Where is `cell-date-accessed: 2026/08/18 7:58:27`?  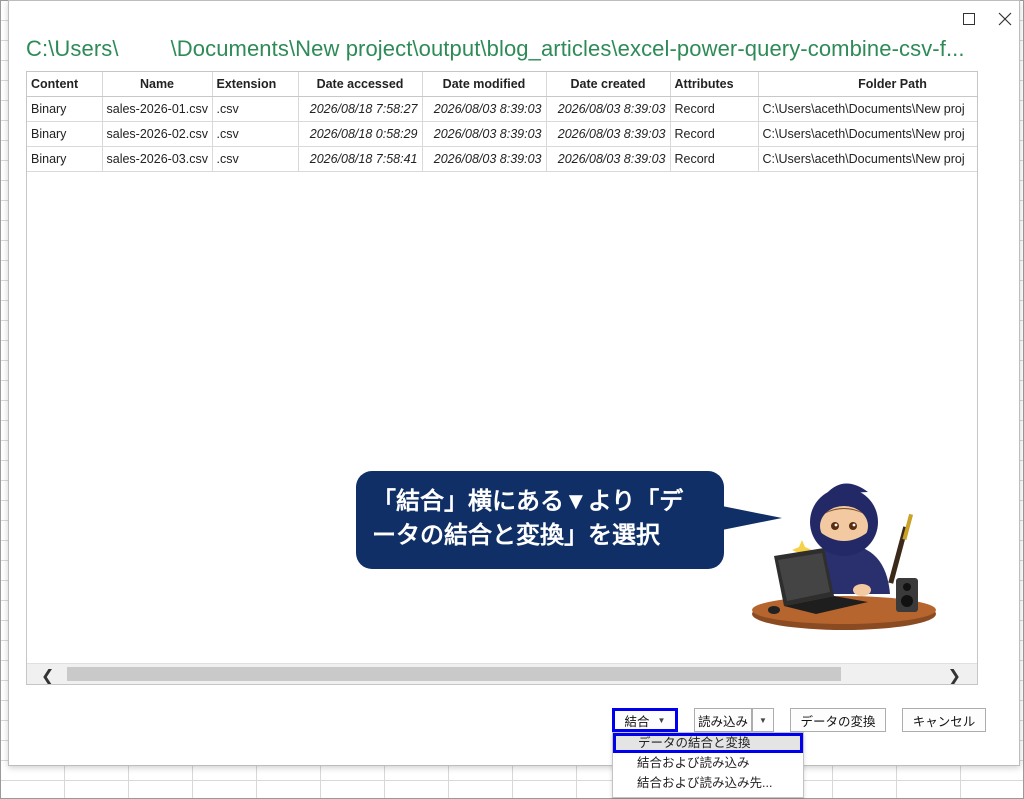
cell-date-accessed: 2026/08/18 7:58:27 is located at coordinates (360, 109).